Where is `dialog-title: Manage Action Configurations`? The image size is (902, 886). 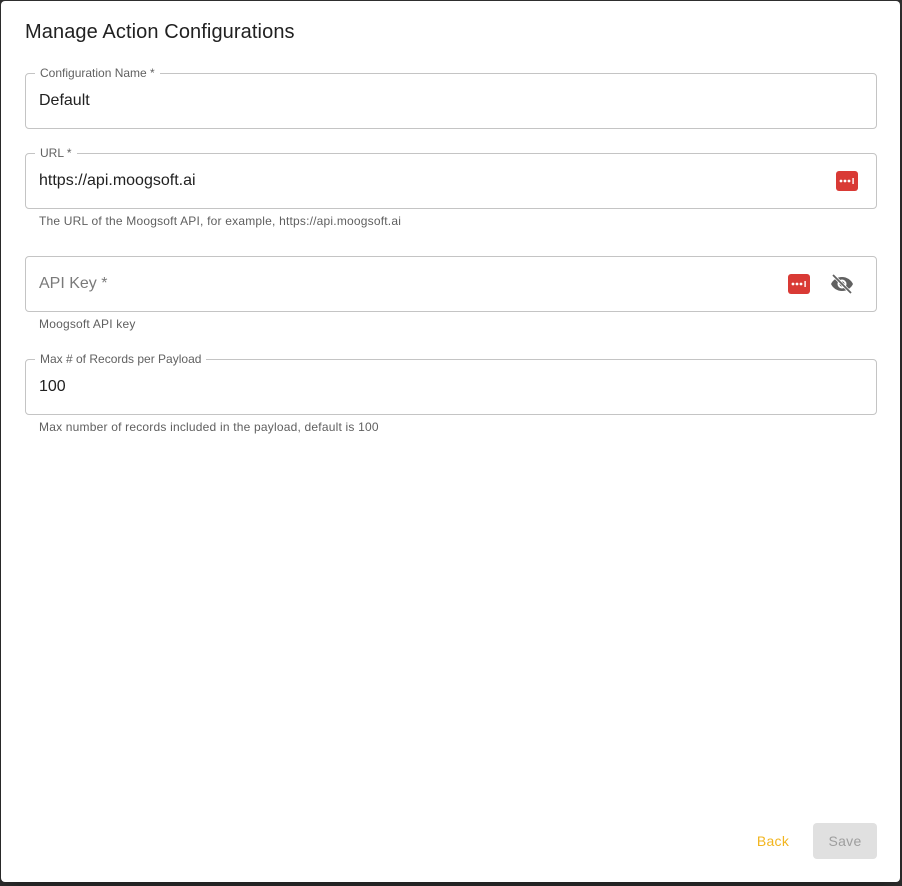 dialog-title: Manage Action Configurations is located at coordinates (160, 32).